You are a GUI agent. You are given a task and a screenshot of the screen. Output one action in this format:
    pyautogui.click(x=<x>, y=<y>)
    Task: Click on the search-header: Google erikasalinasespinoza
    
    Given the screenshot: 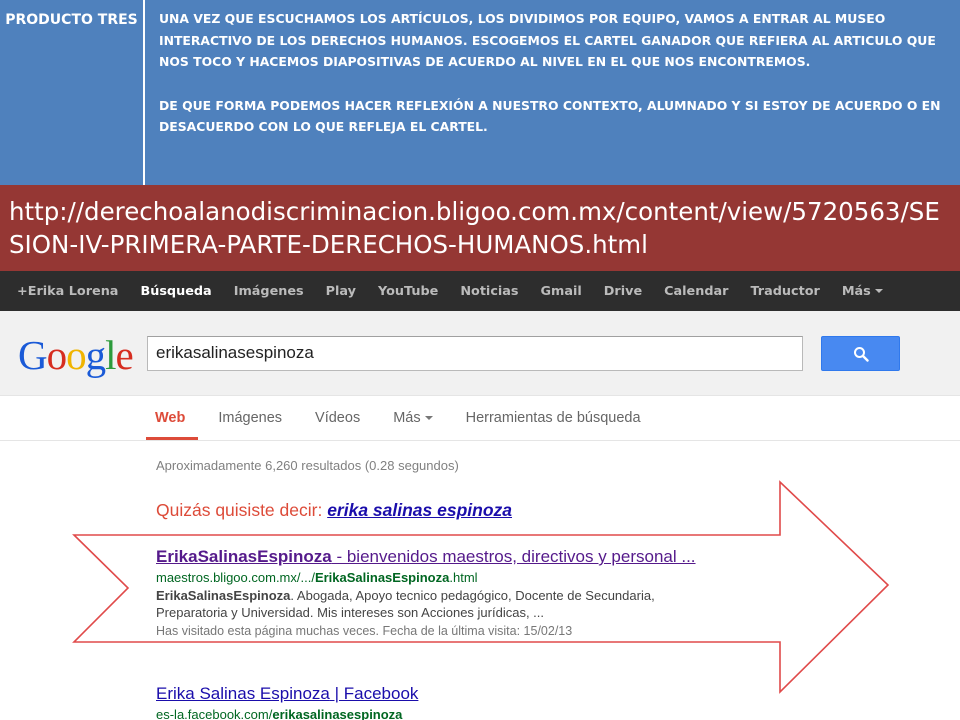 What is the action you would take?
    pyautogui.click(x=480, y=353)
    